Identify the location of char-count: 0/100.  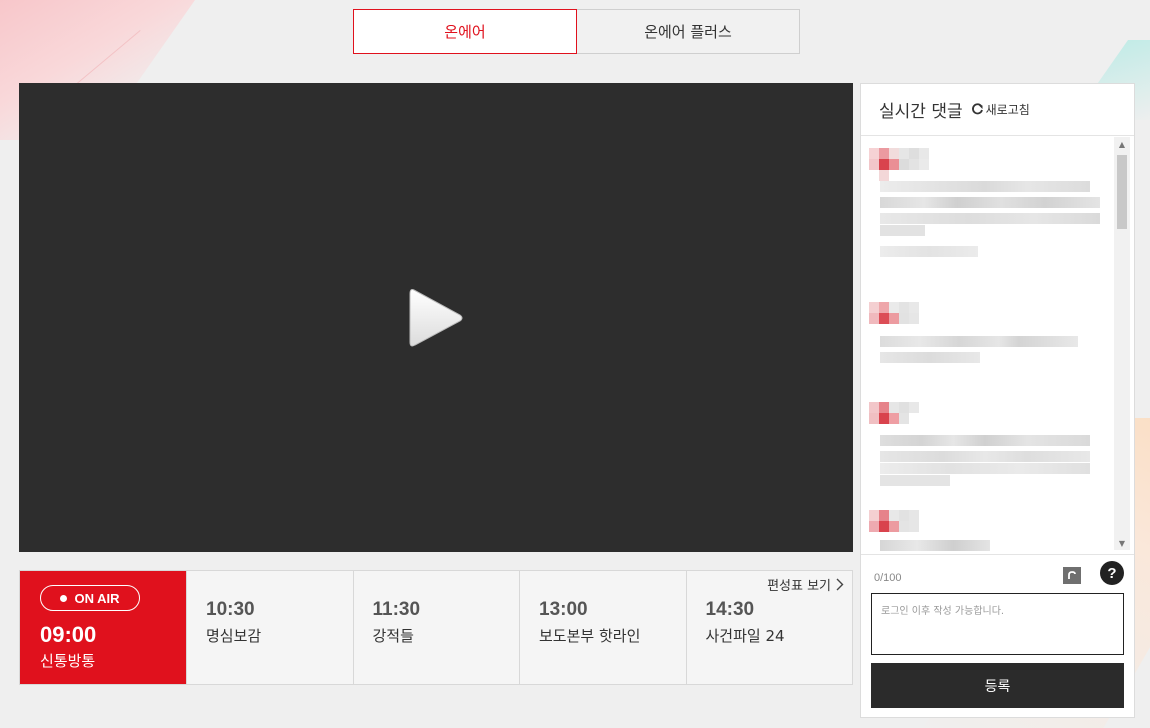
(888, 578).